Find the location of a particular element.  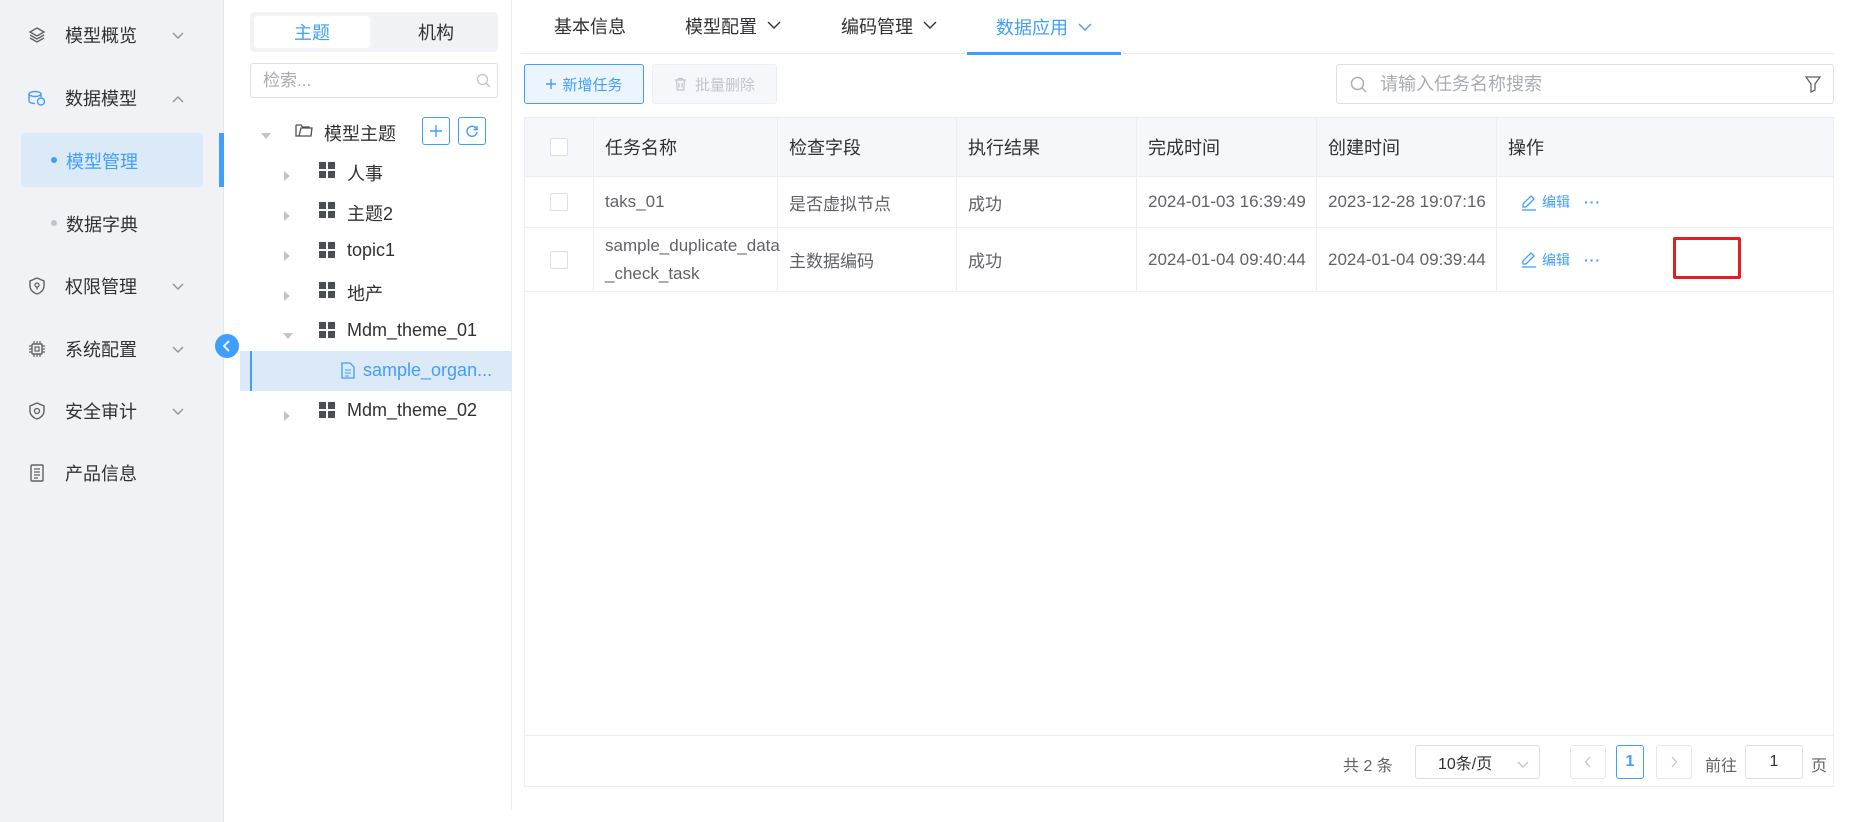

bullet-dot is located at coordinates (54, 223).